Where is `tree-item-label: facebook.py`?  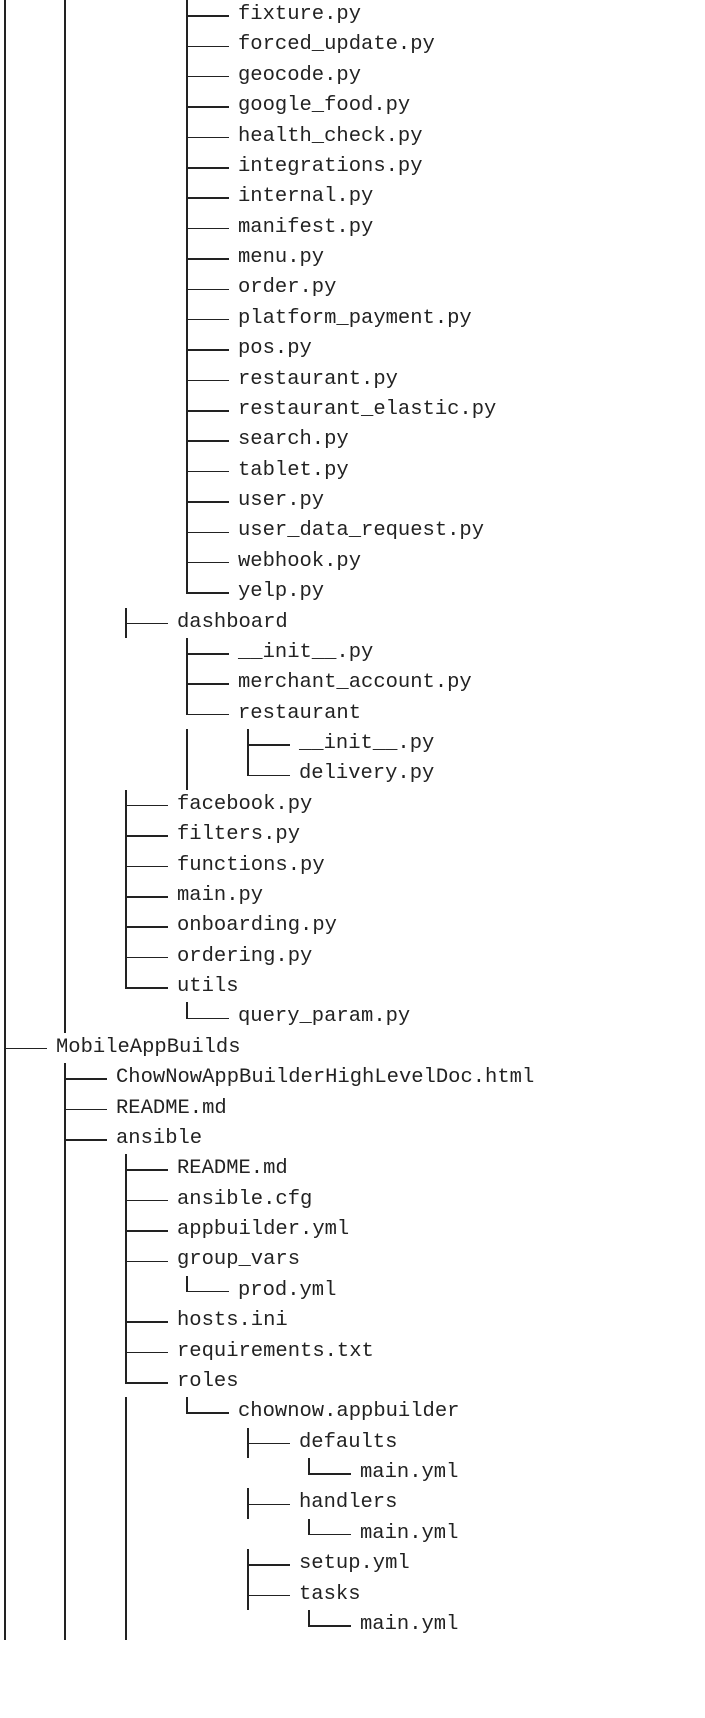 tree-item-label: facebook.py is located at coordinates (245, 804).